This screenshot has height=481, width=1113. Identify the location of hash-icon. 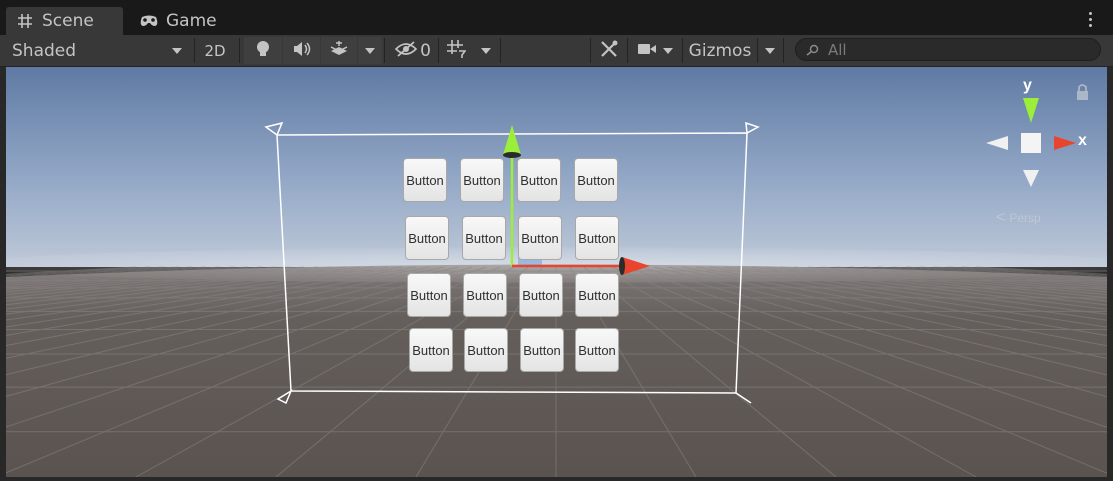
(25, 21).